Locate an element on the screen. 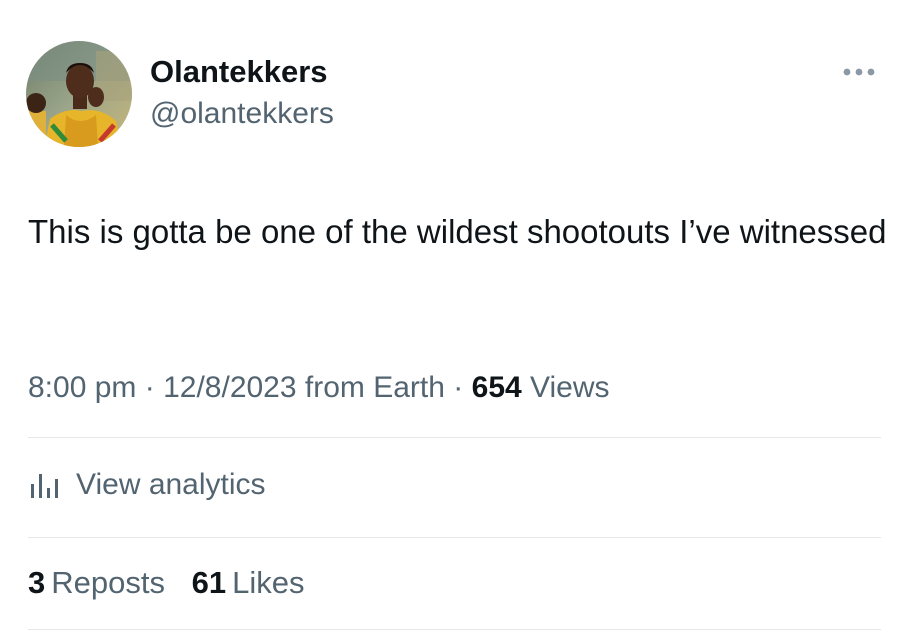  view-analytics-label: View analytics is located at coordinates (171, 484).